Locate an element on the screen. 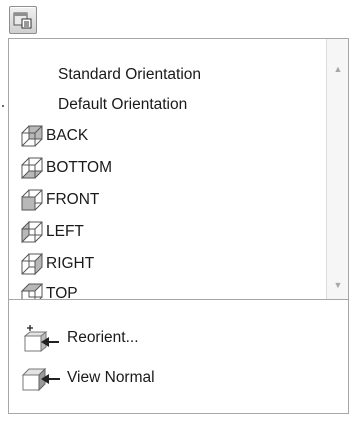 This screenshot has height=425, width=356. list-item-back: BACK is located at coordinates (167, 136).